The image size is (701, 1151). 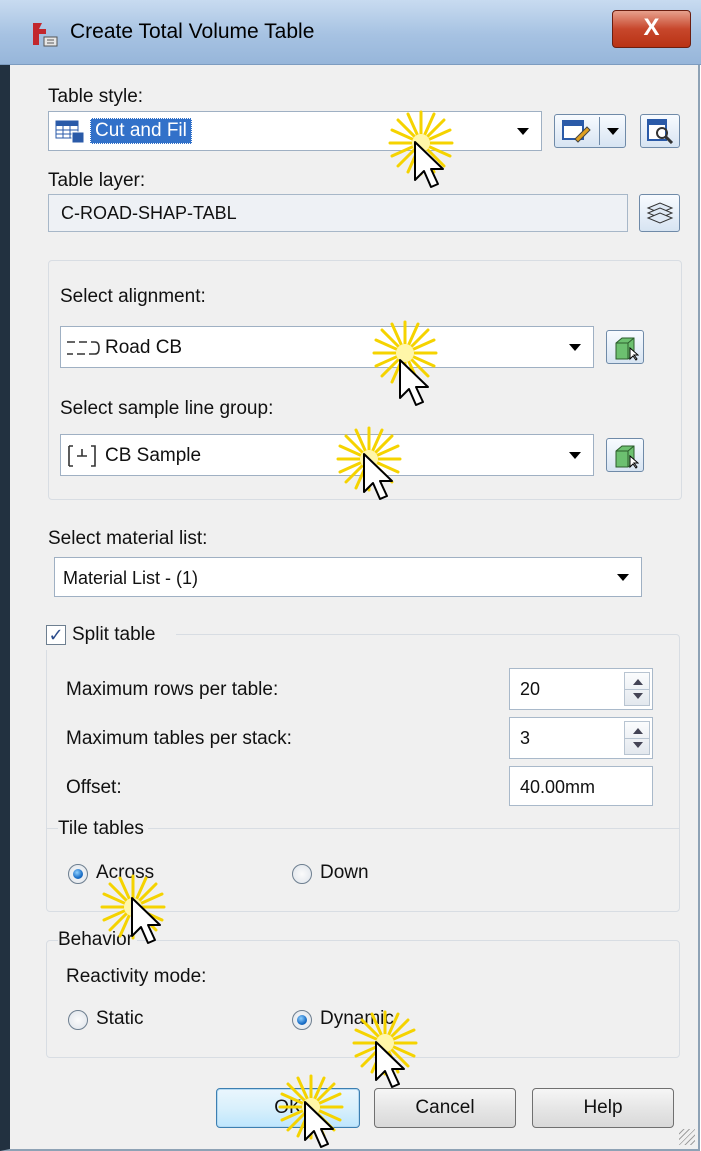 I want to click on close-button: X, so click(x=651, y=29).